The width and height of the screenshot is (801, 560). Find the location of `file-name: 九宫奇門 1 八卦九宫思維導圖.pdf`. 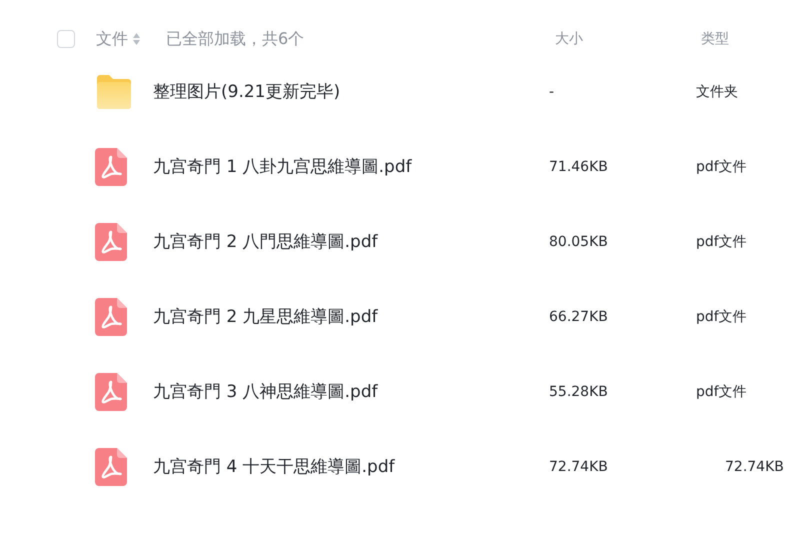

file-name: 九宫奇門 1 八卦九宫思維導圖.pdf is located at coordinates (351, 166).